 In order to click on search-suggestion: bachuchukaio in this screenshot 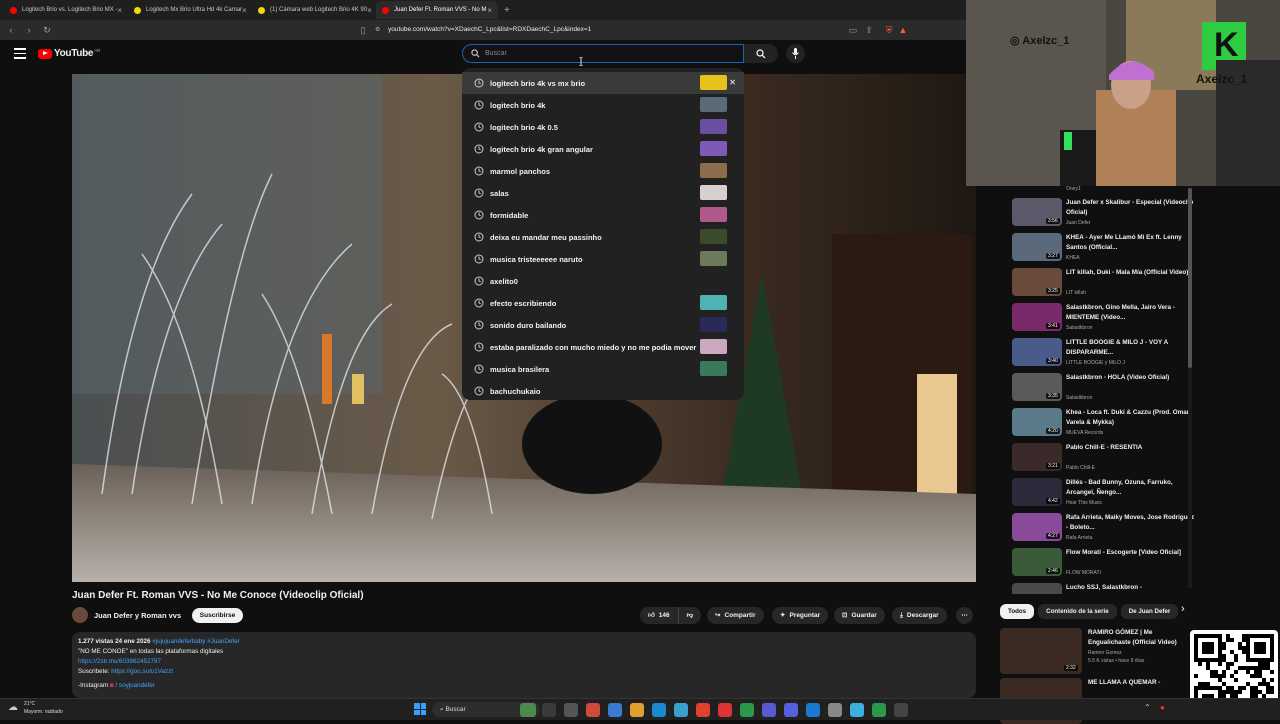, I will do `click(603, 391)`.